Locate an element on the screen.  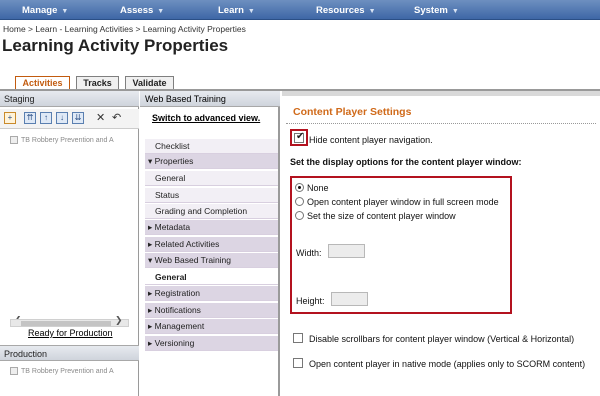
nav-properties-general: General is located at coordinates (211, 178).